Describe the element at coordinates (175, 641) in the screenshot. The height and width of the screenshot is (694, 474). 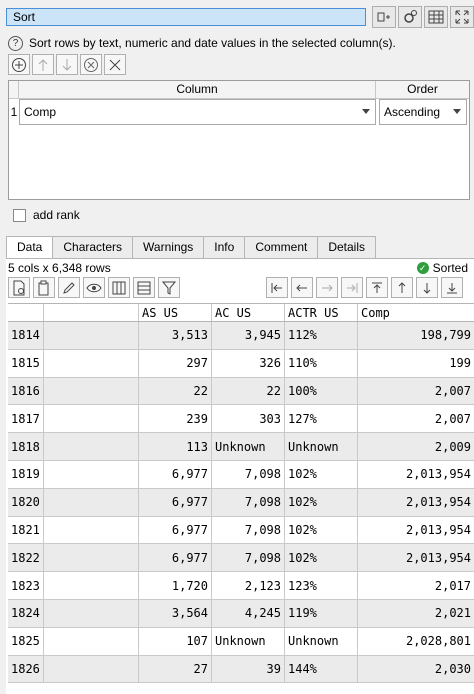
I see `as-us-cell: 107` at that location.